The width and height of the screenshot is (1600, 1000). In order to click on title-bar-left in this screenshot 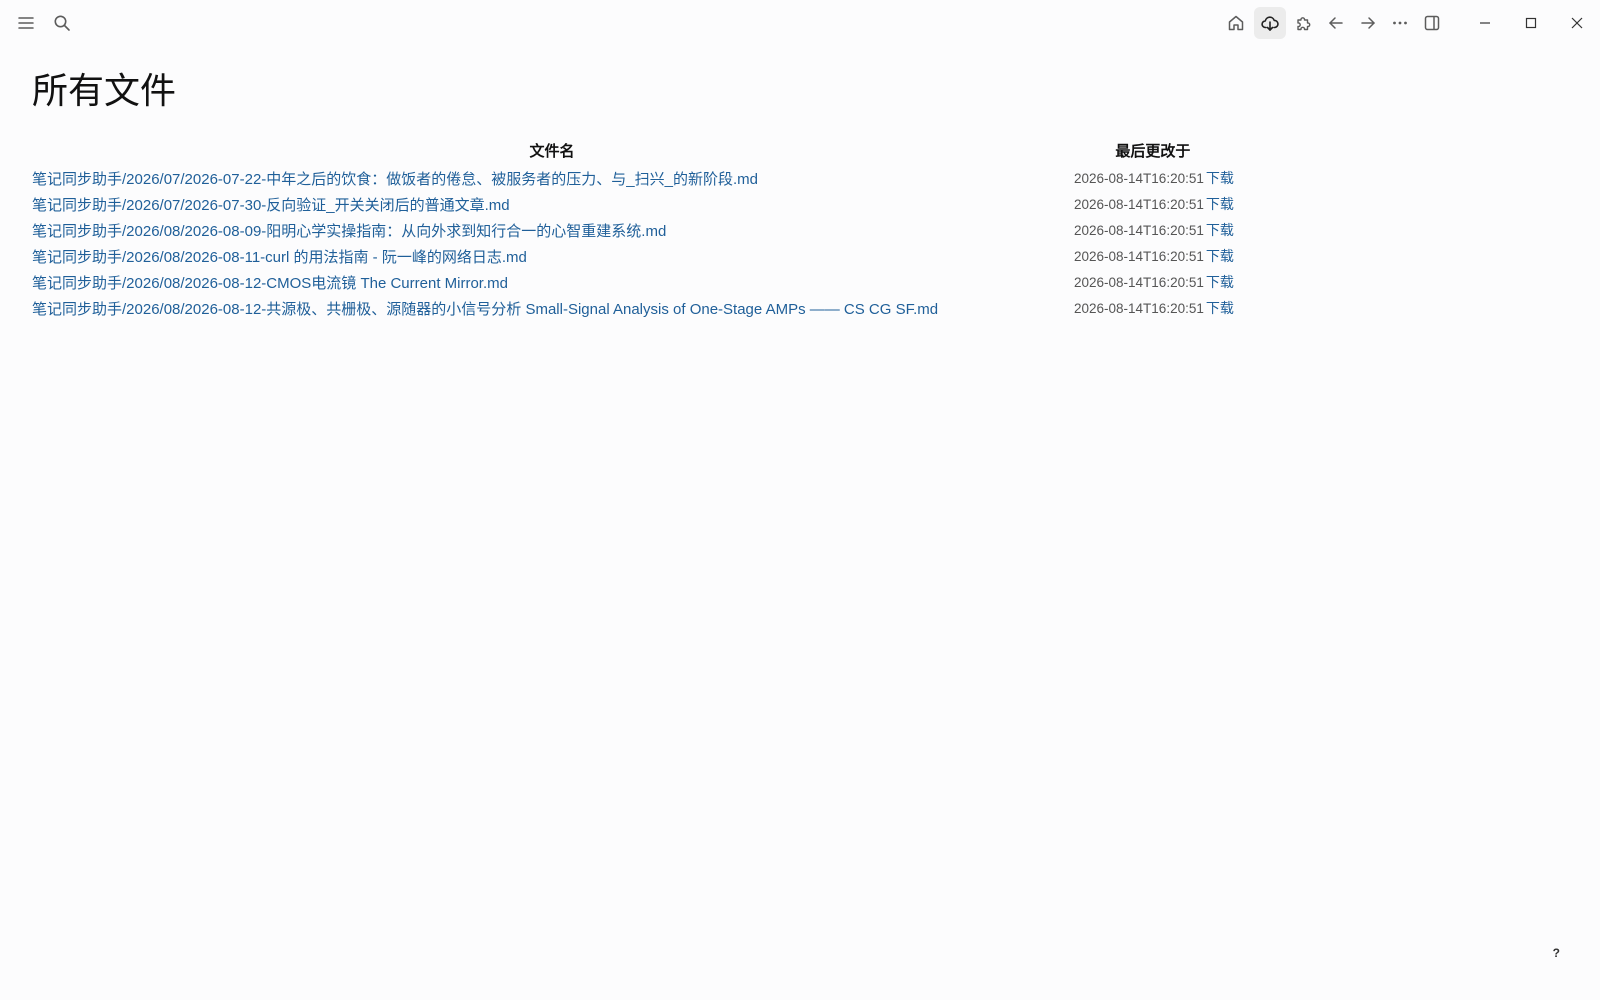, I will do `click(44, 23)`.